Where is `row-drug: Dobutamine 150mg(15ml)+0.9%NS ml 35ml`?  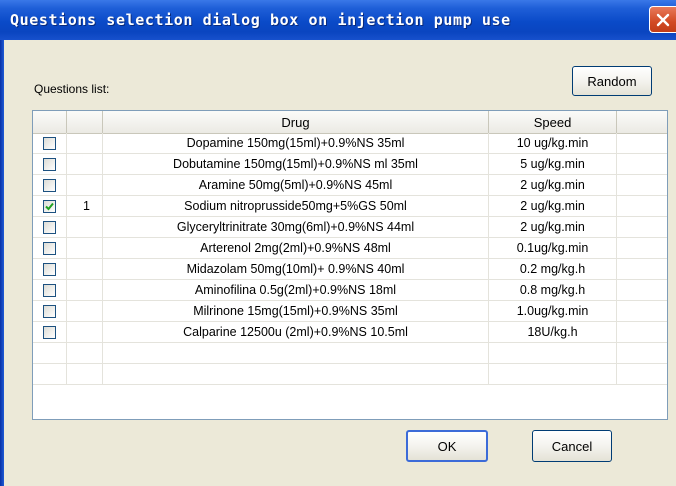
row-drug: Dobutamine 150mg(15ml)+0.9%NS ml 35ml is located at coordinates (296, 164).